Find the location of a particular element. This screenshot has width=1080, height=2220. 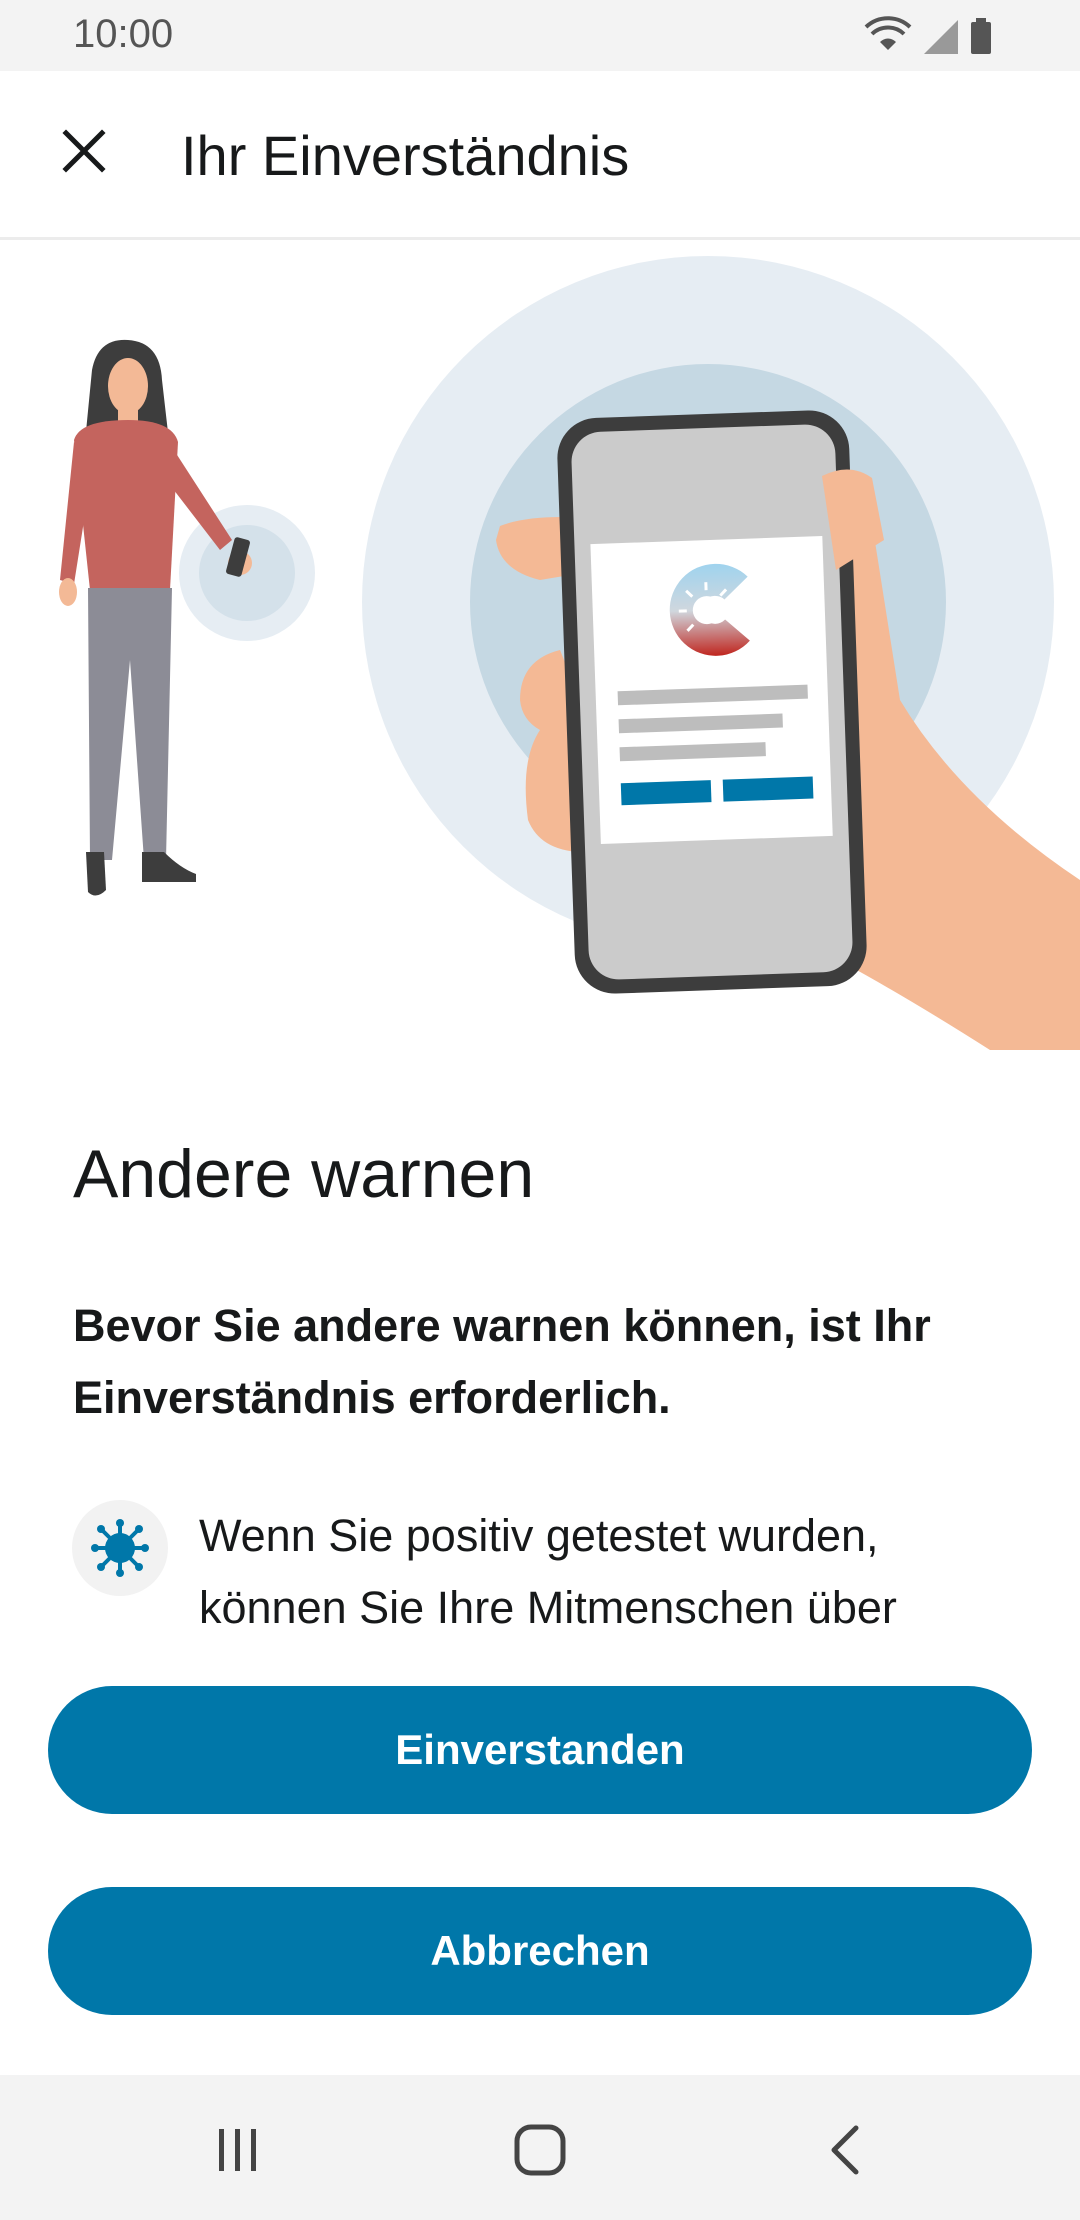

back-button is located at coordinates (845, 2150).